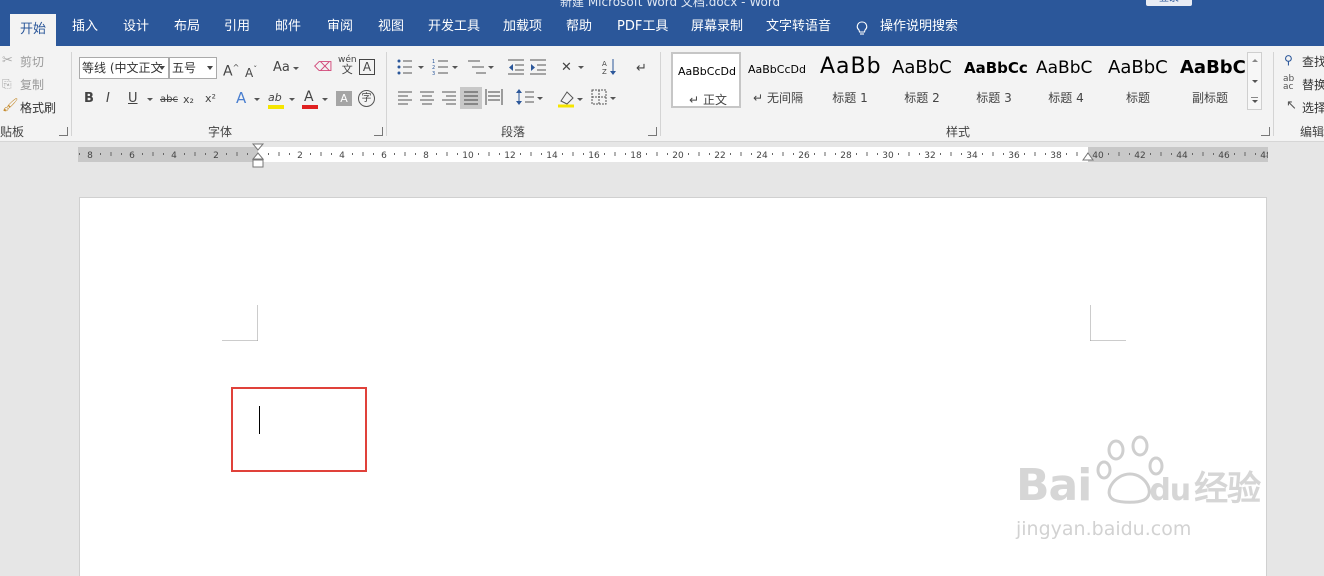 The height and width of the screenshot is (576, 1324). I want to click on ruler-label: 6, so click(384, 156).